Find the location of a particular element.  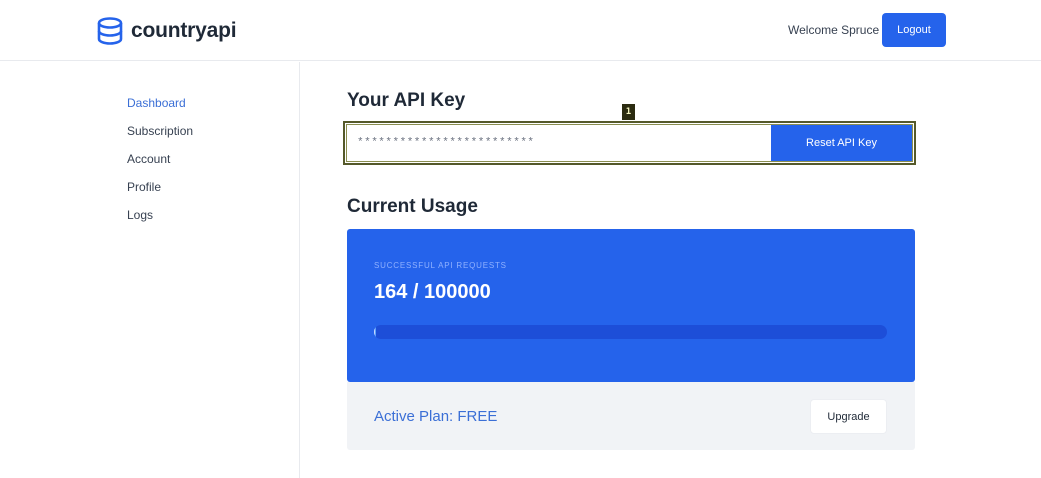

usage-value: 164 / 100000 is located at coordinates (432, 292).